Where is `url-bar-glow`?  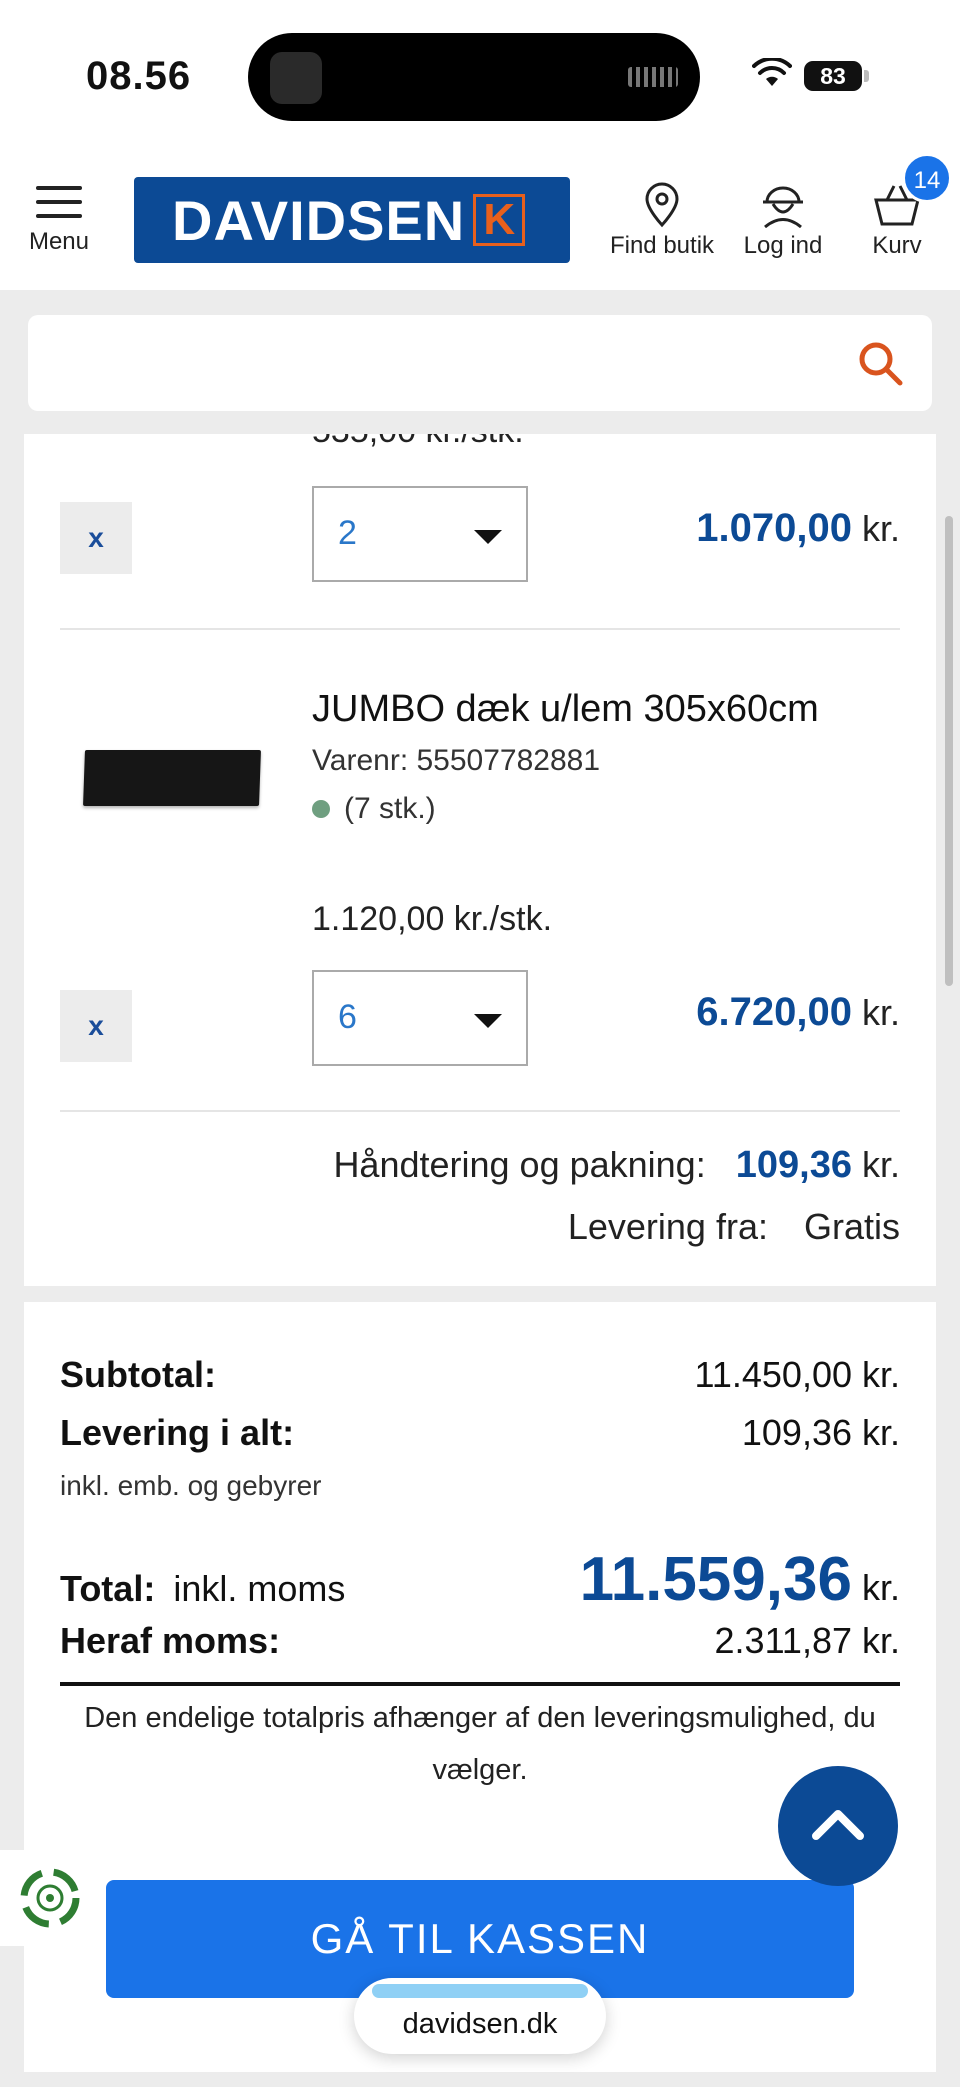
url-bar-glow is located at coordinates (480, 1991).